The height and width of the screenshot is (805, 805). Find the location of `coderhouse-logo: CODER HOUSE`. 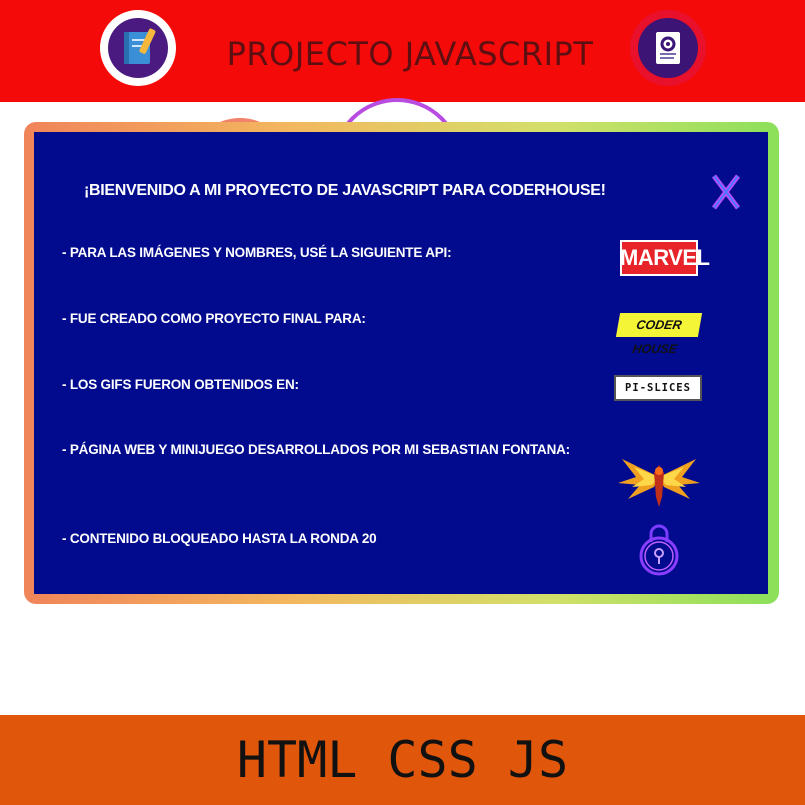

coderhouse-logo: CODER HOUSE is located at coordinates (659, 334).